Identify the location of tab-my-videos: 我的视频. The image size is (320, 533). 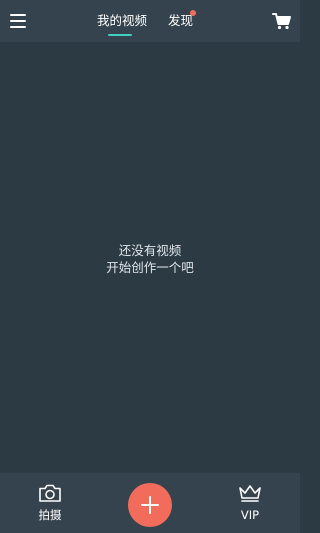
(122, 21).